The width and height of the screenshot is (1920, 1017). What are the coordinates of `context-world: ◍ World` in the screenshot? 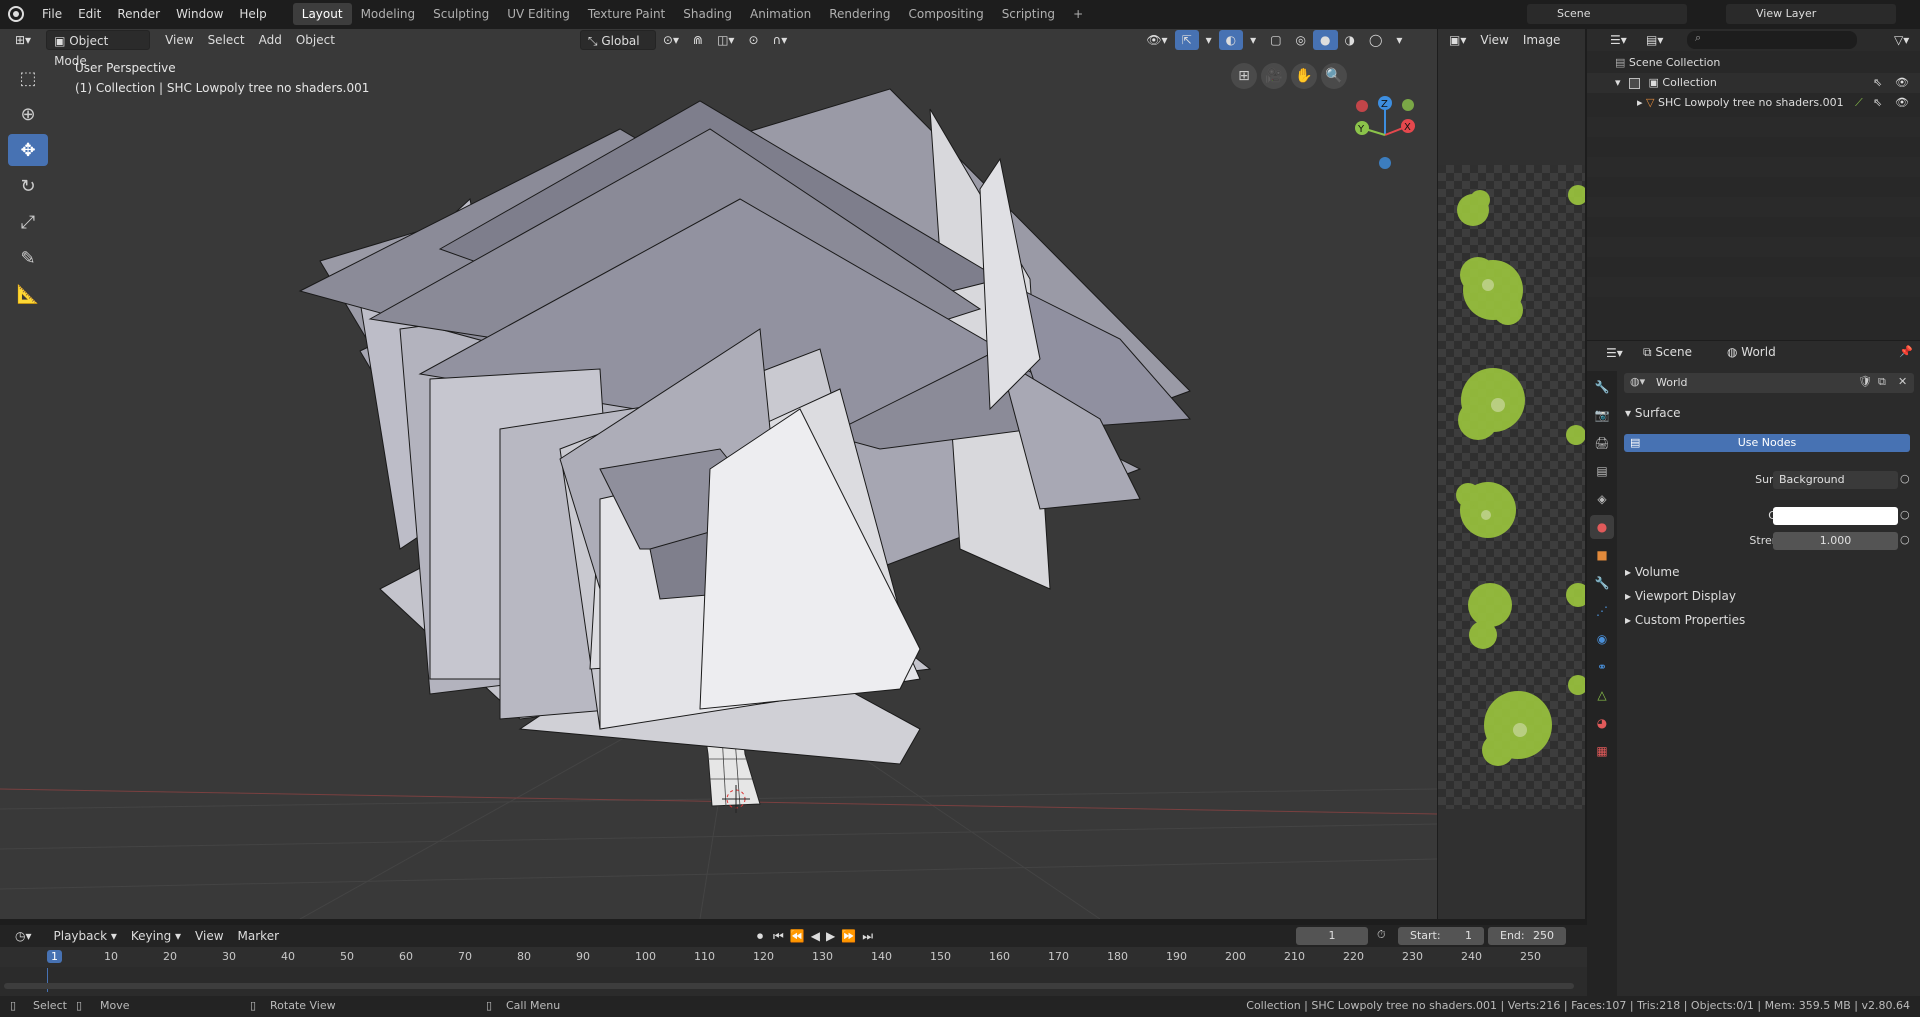 It's located at (1751, 352).